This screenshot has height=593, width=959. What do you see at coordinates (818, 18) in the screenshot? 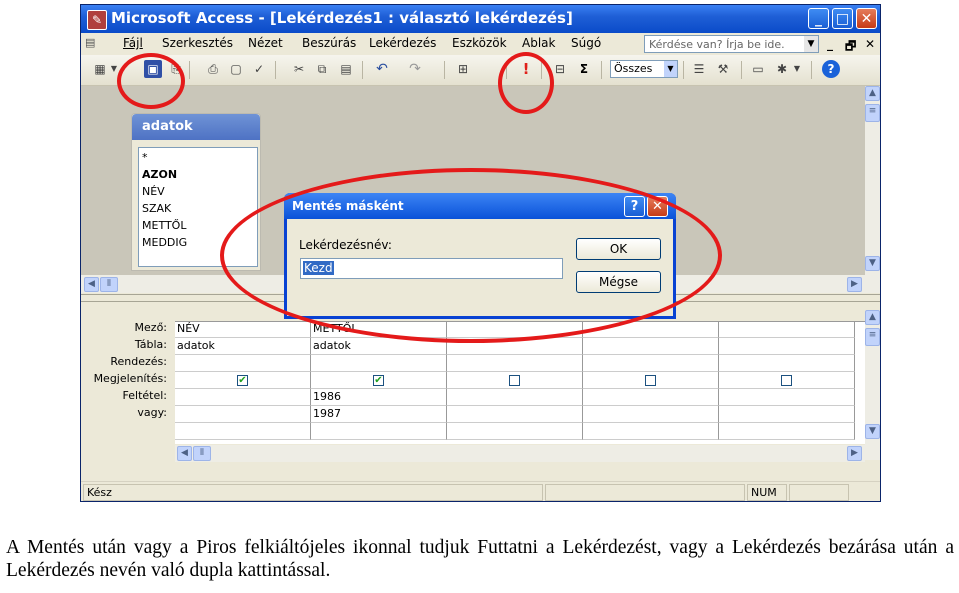
I see `minimize-button: _` at bounding box center [818, 18].